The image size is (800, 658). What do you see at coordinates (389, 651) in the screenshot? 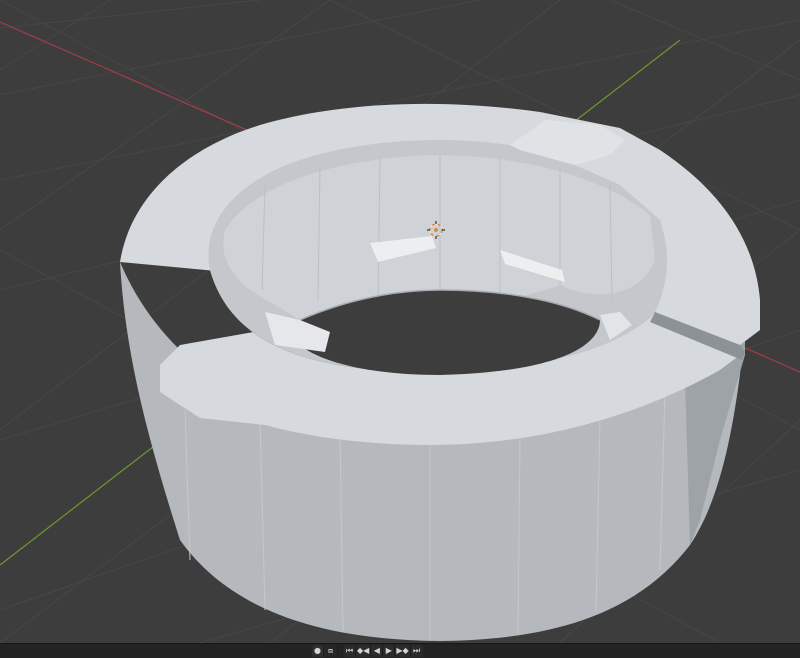
I see `play-icon: ▶` at bounding box center [389, 651].